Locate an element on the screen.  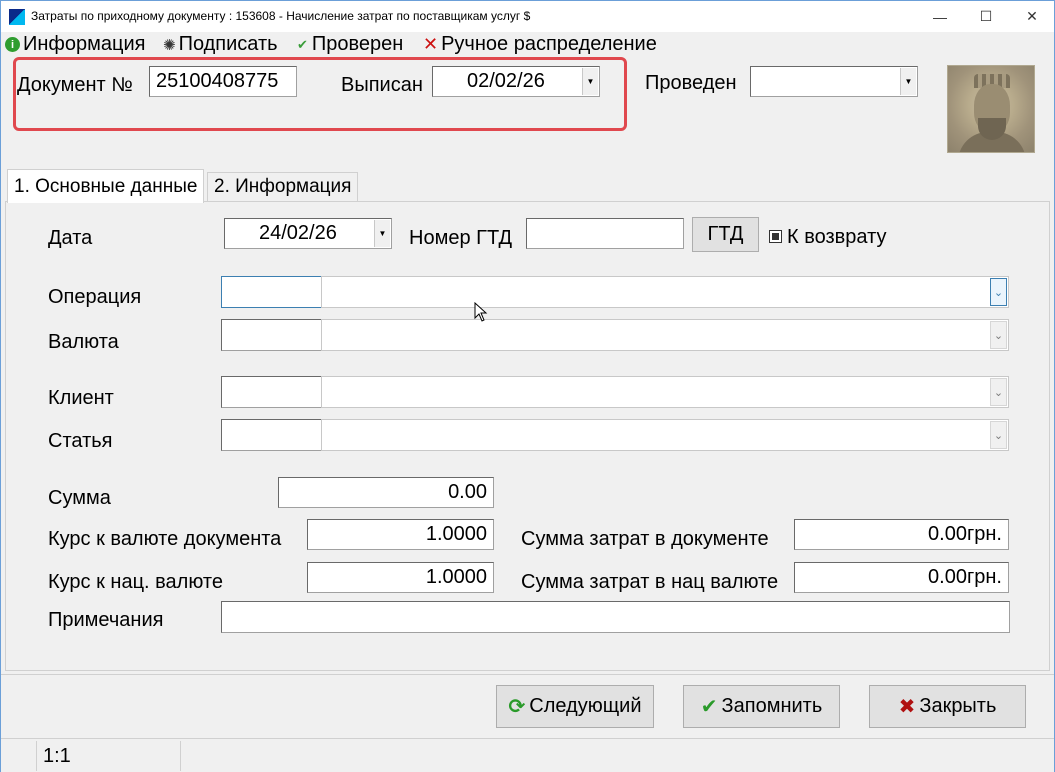
operation-label: Операция is located at coordinates (95, 297).